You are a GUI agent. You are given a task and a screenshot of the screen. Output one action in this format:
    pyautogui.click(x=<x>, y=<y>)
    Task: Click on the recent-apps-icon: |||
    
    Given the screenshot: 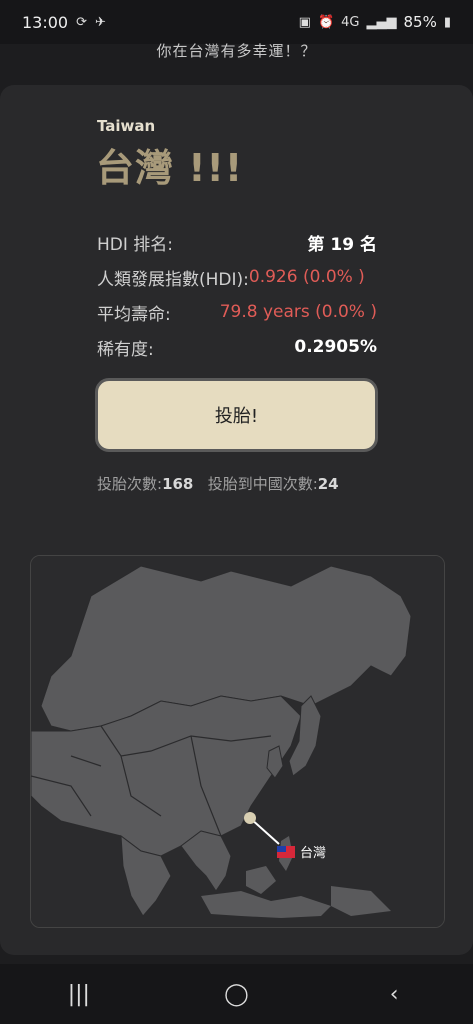 What is the action you would take?
    pyautogui.click(x=79, y=994)
    